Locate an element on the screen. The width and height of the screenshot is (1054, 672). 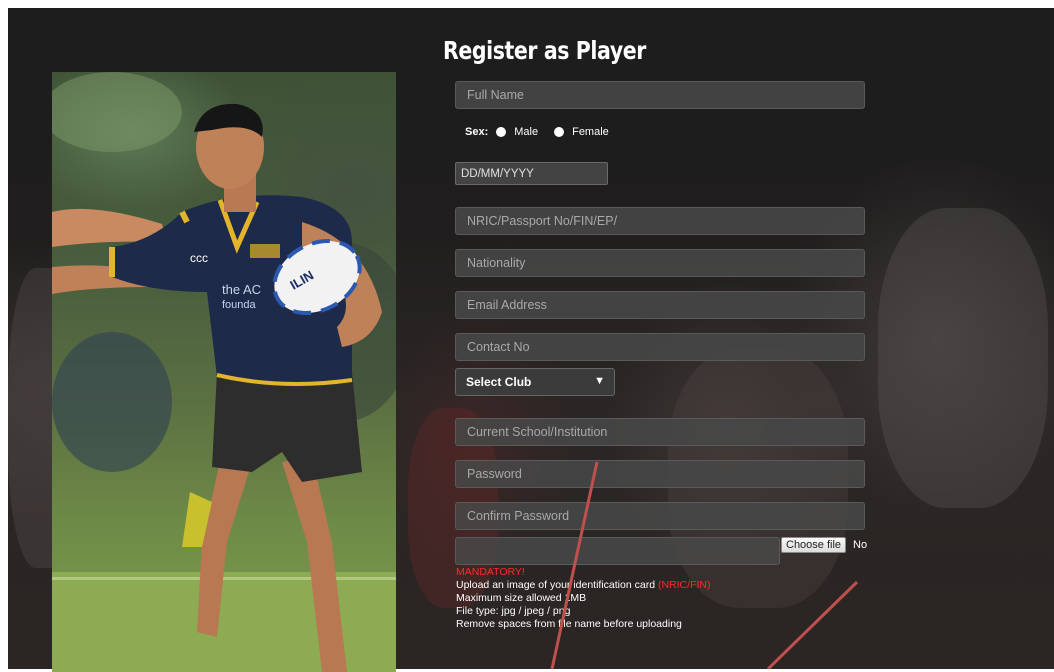
id-type-highlight: (NRIC/FIN) is located at coordinates (684, 585).